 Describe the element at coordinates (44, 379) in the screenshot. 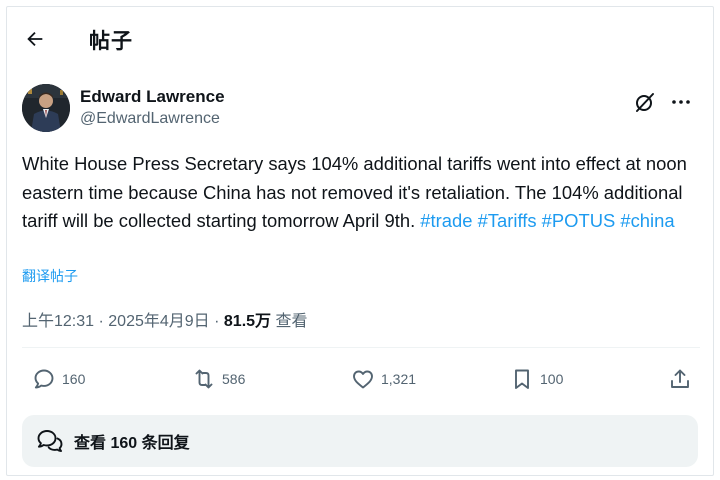

I see `reply-icon` at that location.